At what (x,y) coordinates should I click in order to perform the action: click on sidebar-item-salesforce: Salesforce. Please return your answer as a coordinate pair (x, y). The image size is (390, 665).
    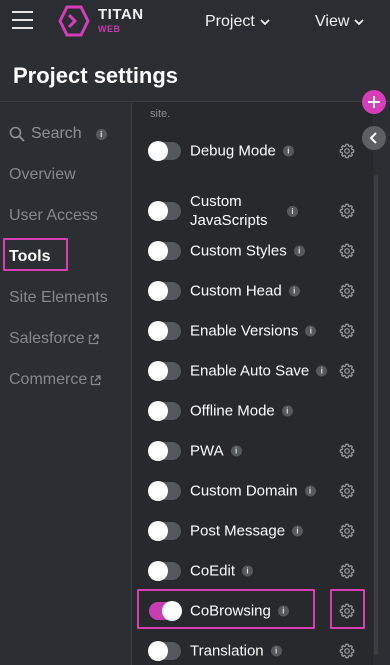
    Looking at the image, I should click on (54, 339).